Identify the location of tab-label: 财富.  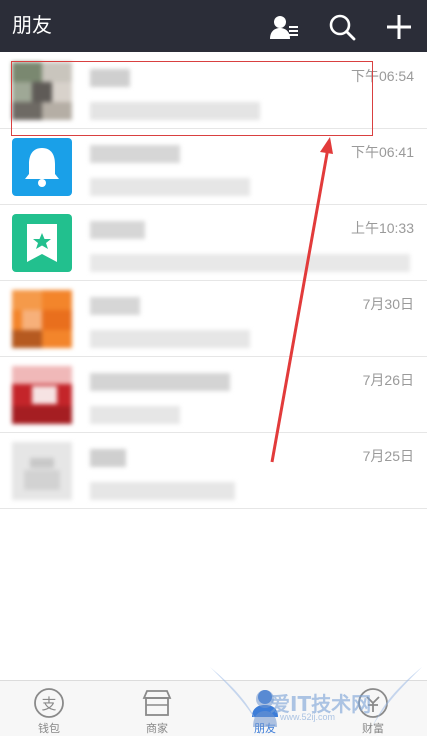
(373, 728).